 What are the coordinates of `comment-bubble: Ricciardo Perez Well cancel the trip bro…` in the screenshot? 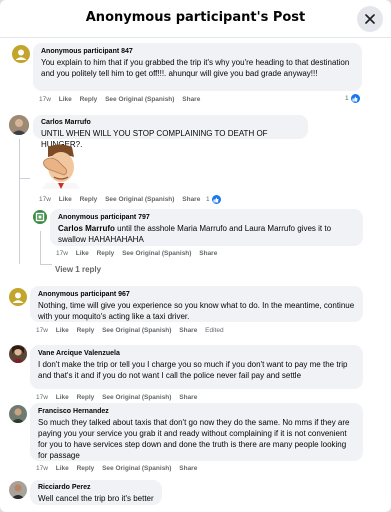 It's located at (96, 492).